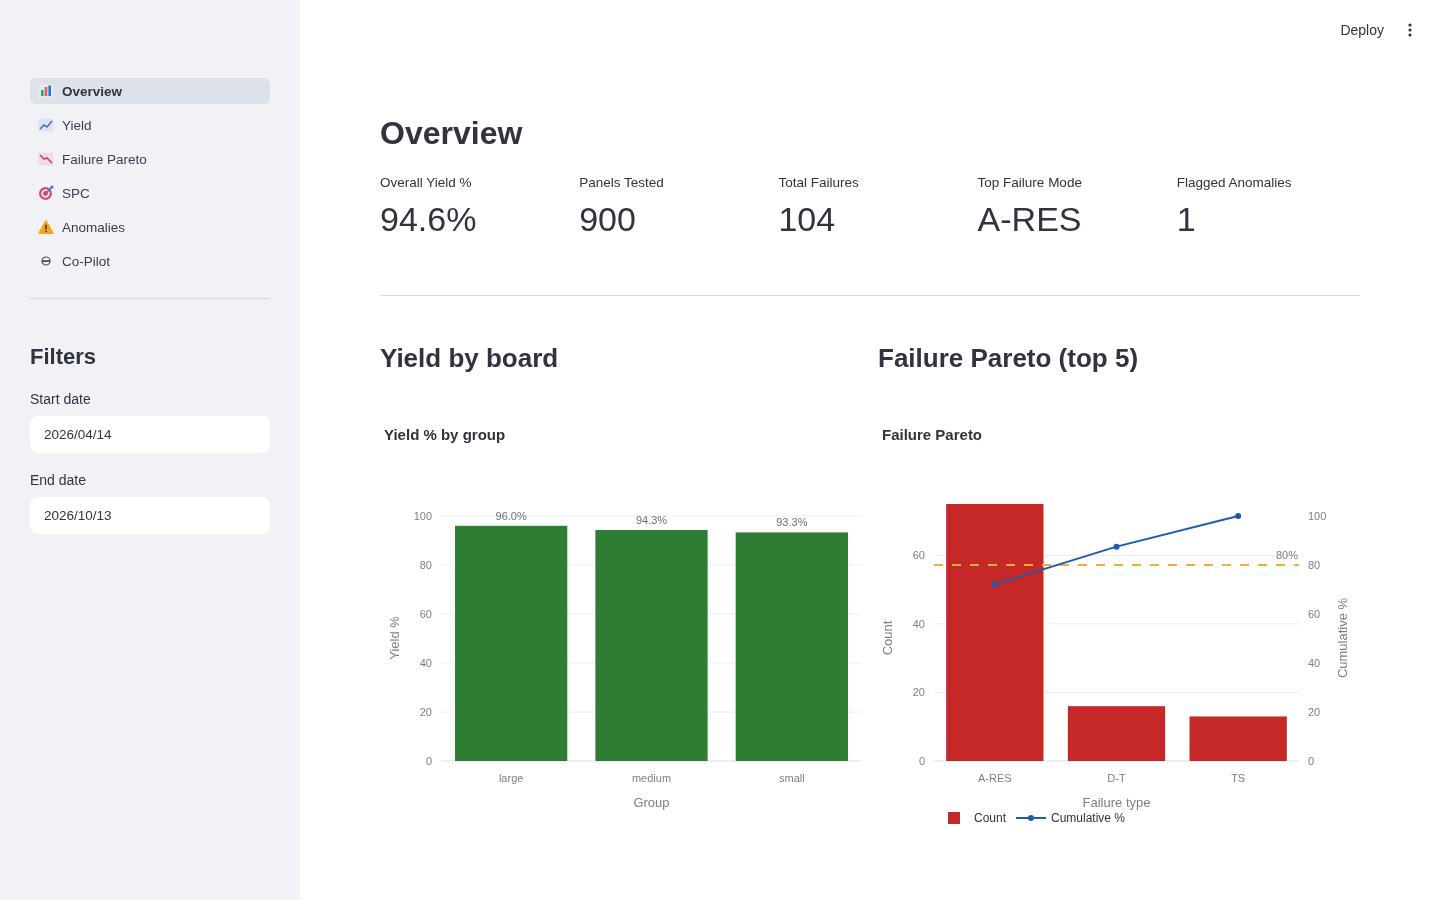  What do you see at coordinates (651, 802) in the screenshot?
I see `x-axis-title: Group` at bounding box center [651, 802].